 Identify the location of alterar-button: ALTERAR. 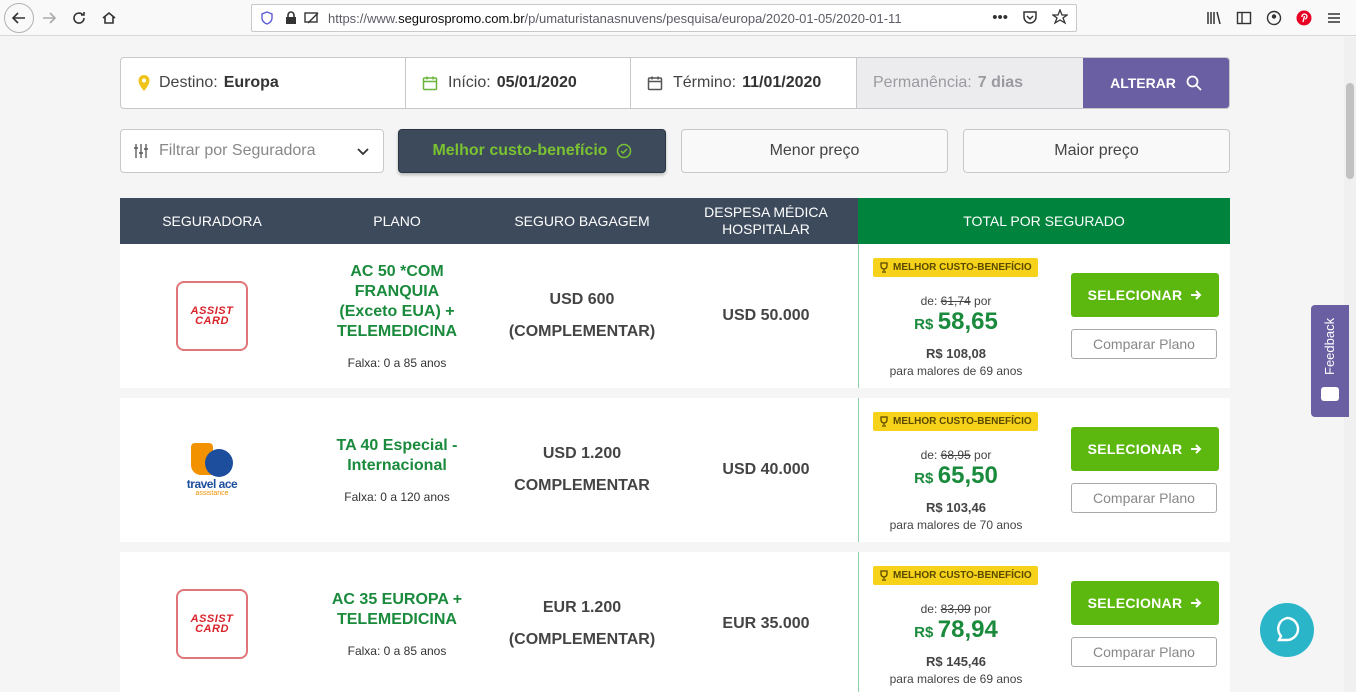
(1156, 83).